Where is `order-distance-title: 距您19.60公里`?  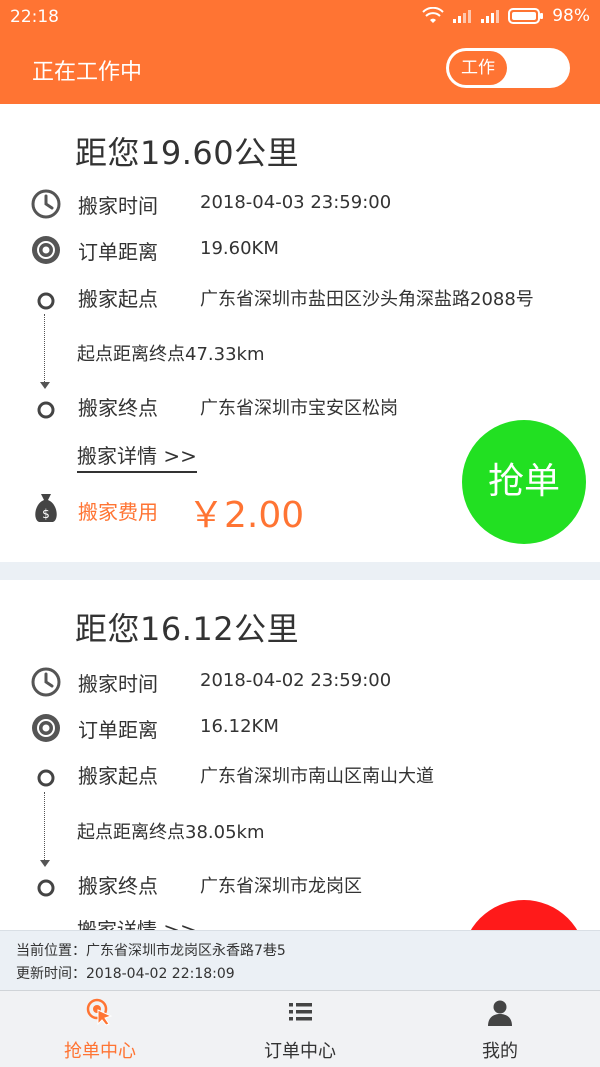 order-distance-title: 距您19.60公里 is located at coordinates (187, 153).